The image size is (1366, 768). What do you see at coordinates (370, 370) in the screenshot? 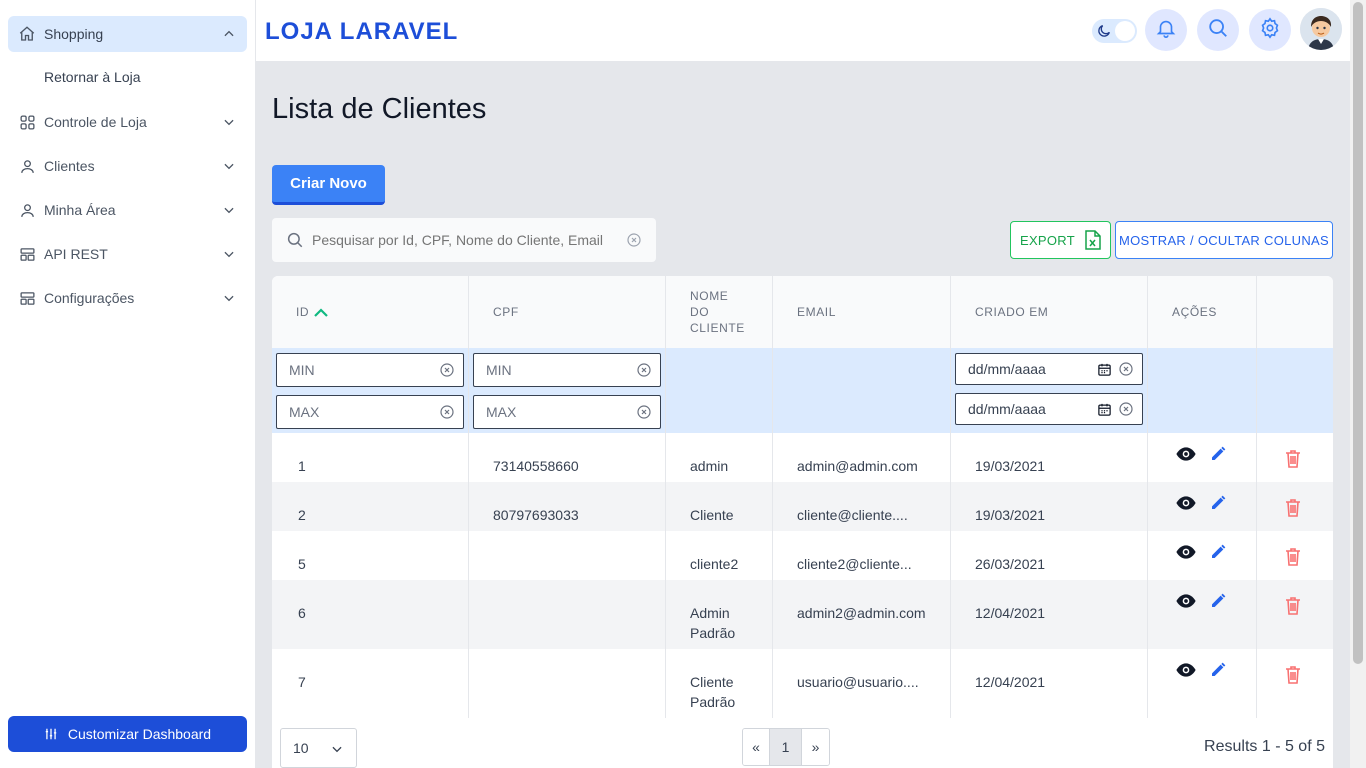
I see `id-min-filter: MIN` at bounding box center [370, 370].